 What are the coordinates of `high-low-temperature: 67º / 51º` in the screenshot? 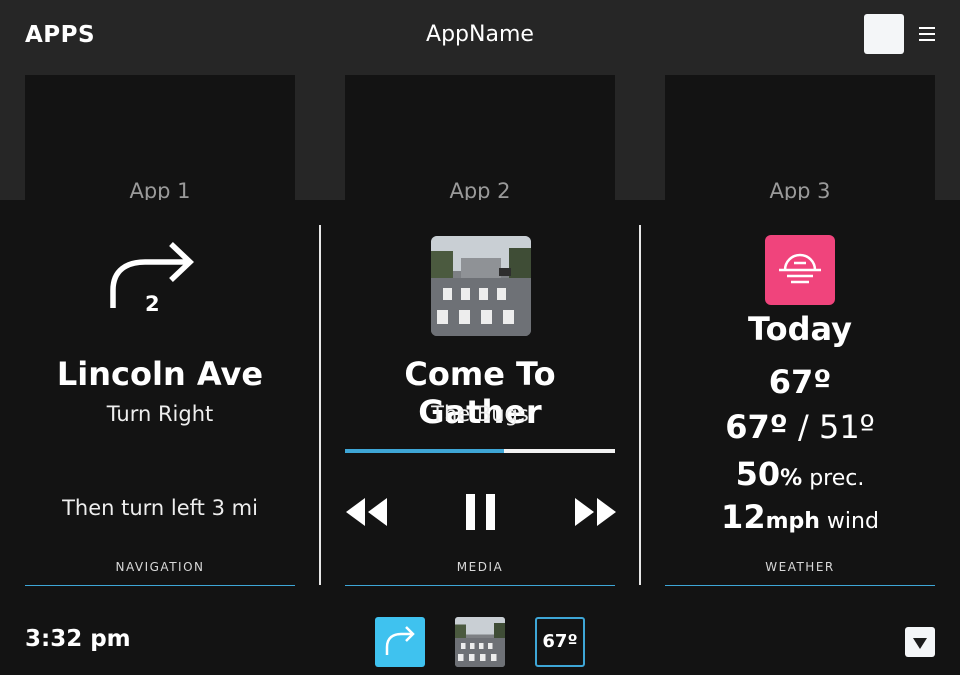 It's located at (800, 427).